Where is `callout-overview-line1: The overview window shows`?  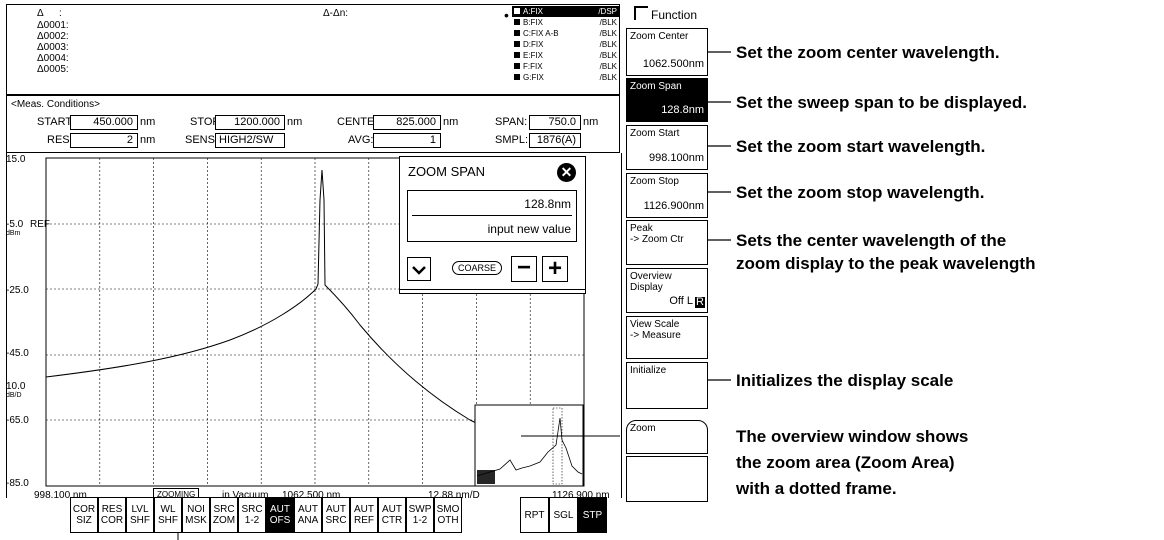 callout-overview-line1: The overview window shows is located at coordinates (852, 436).